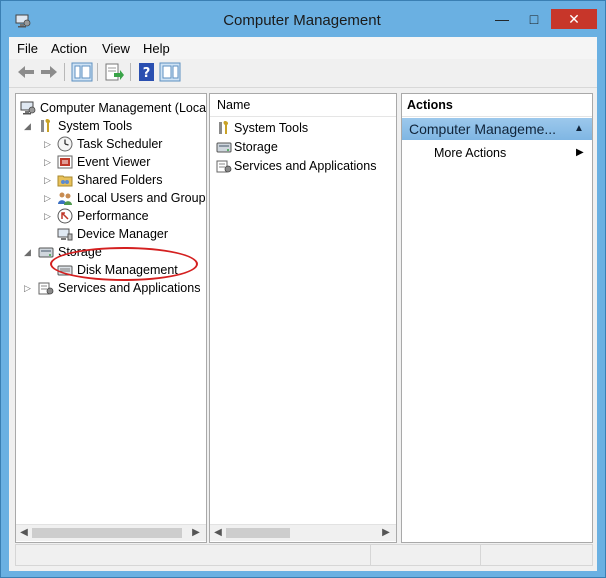  I want to click on menu-action: Action, so click(69, 48).